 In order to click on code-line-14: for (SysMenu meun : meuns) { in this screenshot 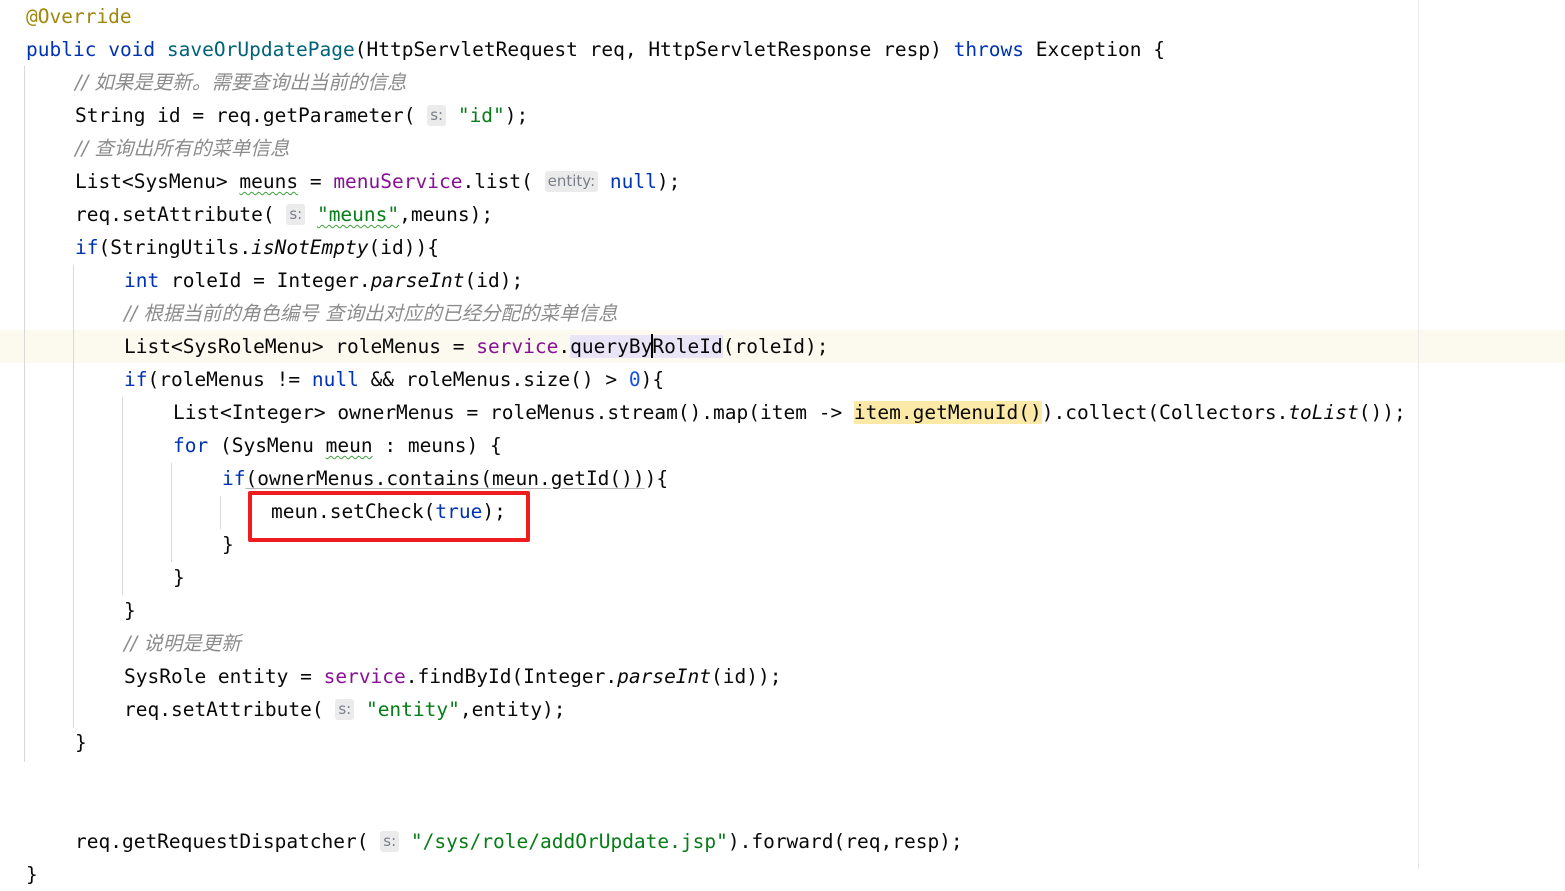, I will do `click(782, 445)`.